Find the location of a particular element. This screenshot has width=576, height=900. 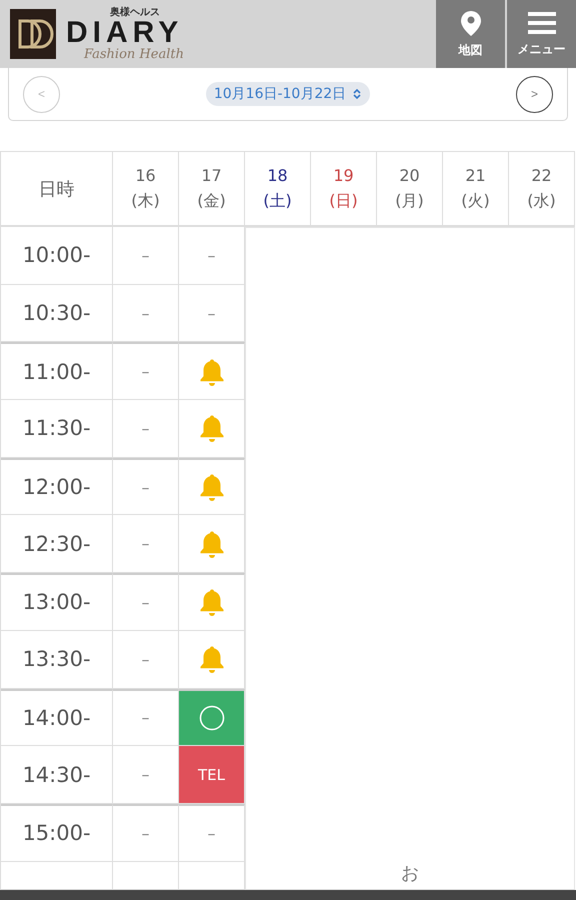

day-header: 19 (日) is located at coordinates (344, 189).